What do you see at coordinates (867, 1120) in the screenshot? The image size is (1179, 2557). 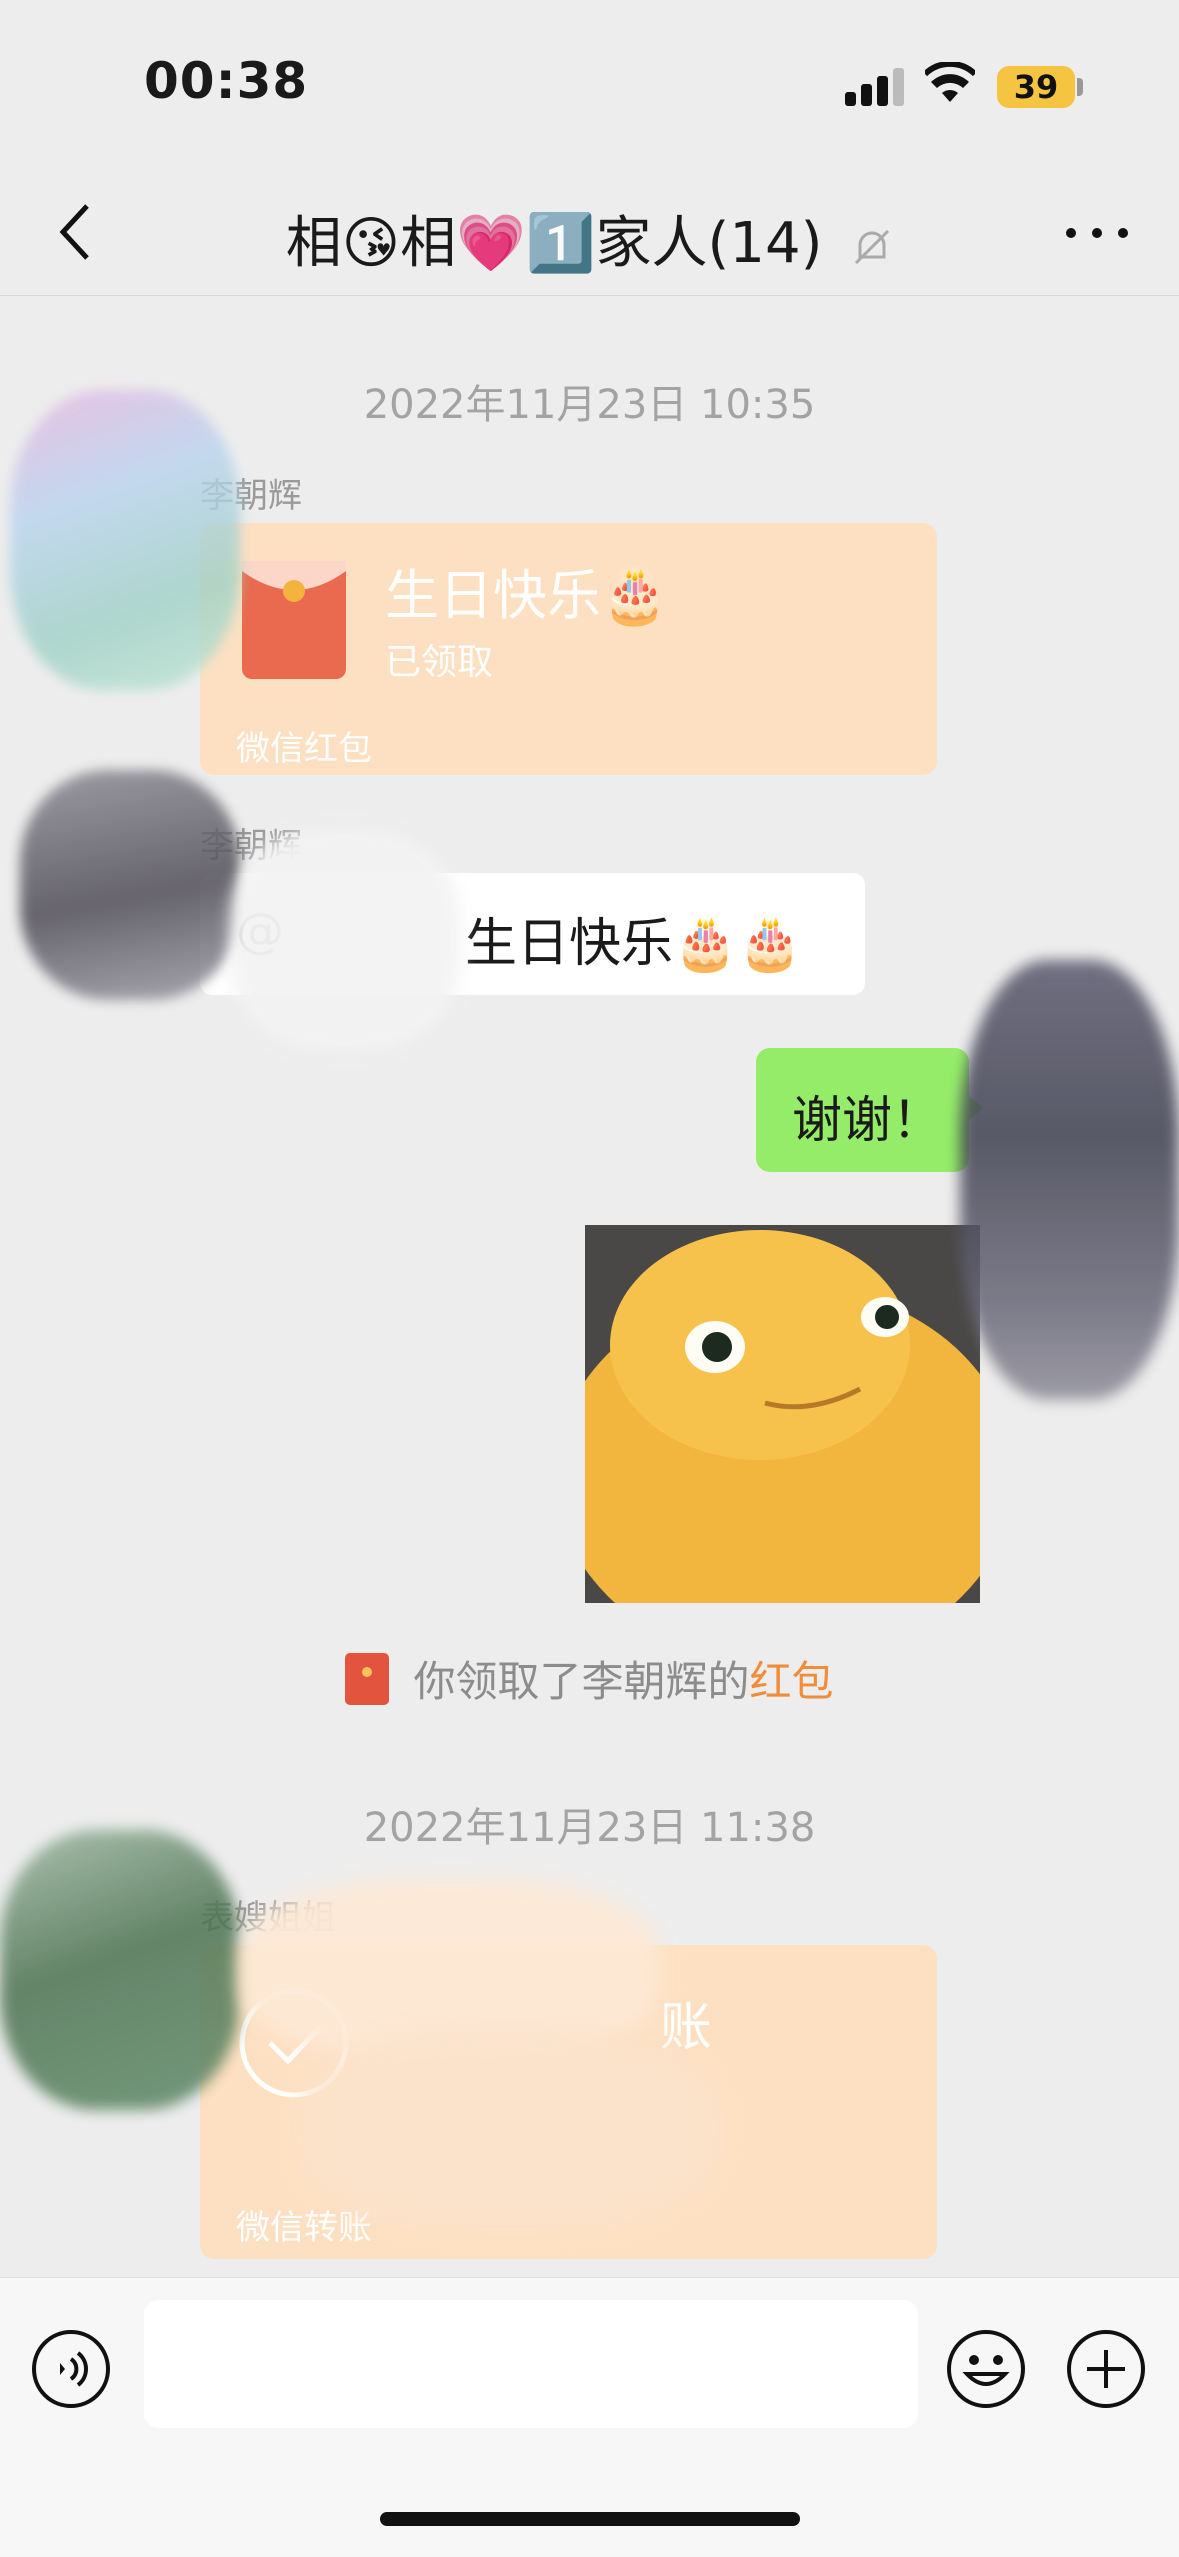 I see `message-text: 谢谢！` at bounding box center [867, 1120].